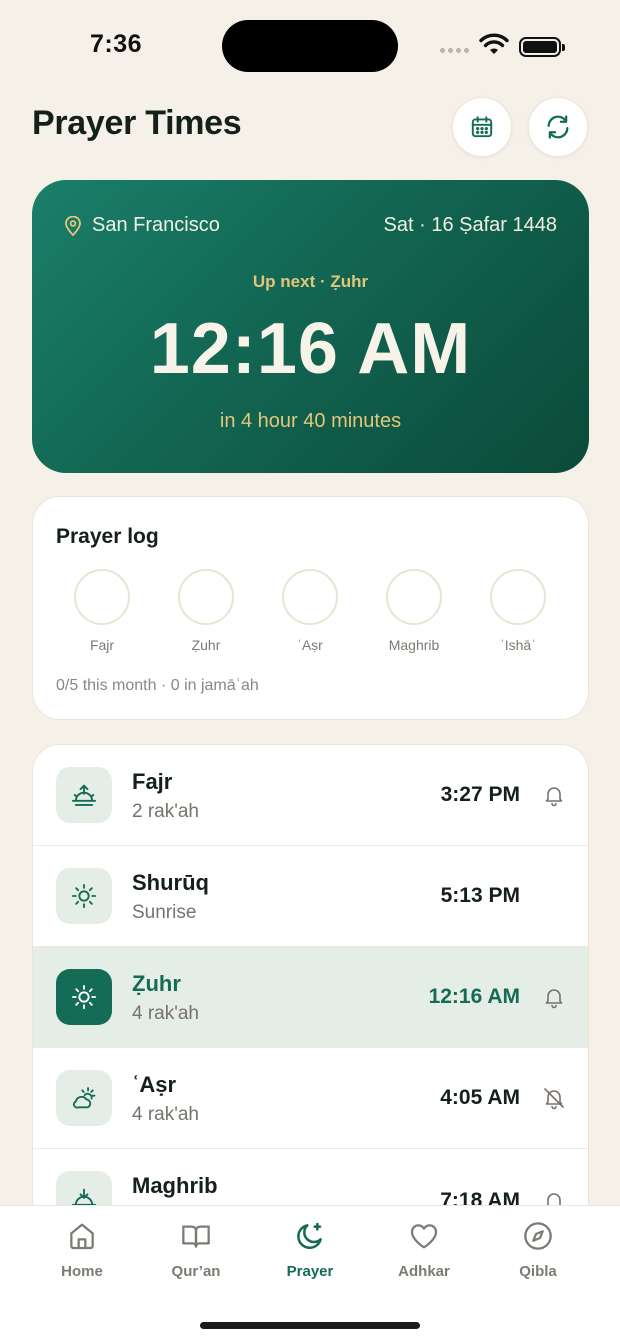 The image size is (620, 1341). Describe the element at coordinates (157, 685) in the screenshot. I see `prayer-log-summary: 0/5 this month · 0 in jamāʿah` at that location.